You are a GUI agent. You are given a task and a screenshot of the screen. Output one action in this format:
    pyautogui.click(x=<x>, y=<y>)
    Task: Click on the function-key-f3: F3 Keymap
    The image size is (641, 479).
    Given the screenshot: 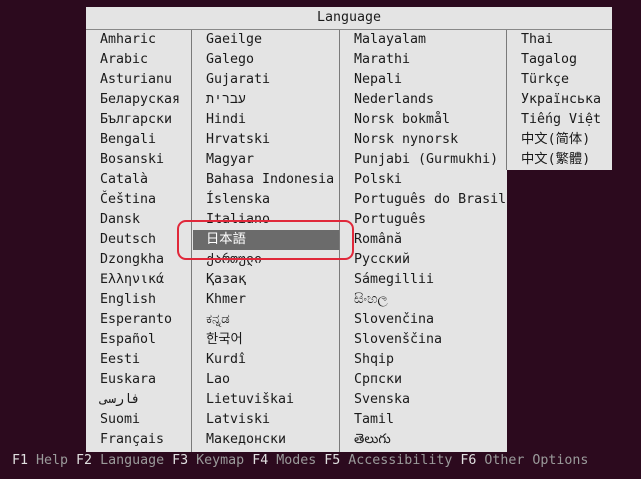 What is the action you would take?
    pyautogui.click(x=208, y=460)
    